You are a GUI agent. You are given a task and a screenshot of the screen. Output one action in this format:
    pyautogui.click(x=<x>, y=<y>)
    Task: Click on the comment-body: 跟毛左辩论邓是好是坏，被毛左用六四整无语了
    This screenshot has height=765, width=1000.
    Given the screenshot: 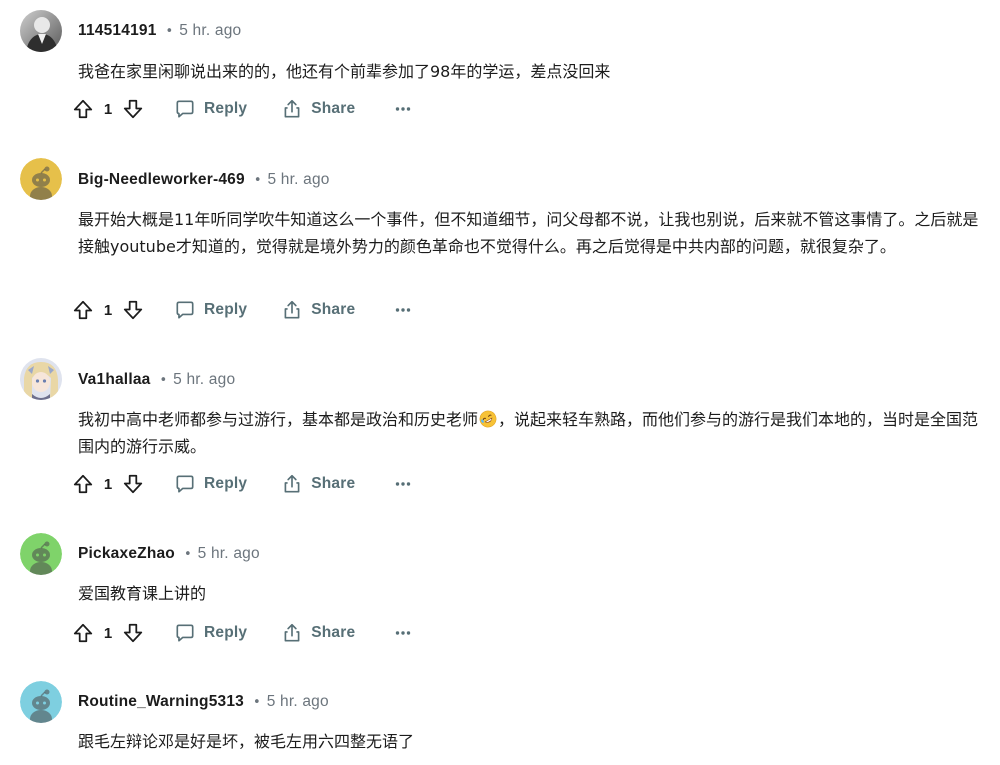 What is the action you would take?
    pyautogui.click(x=246, y=741)
    